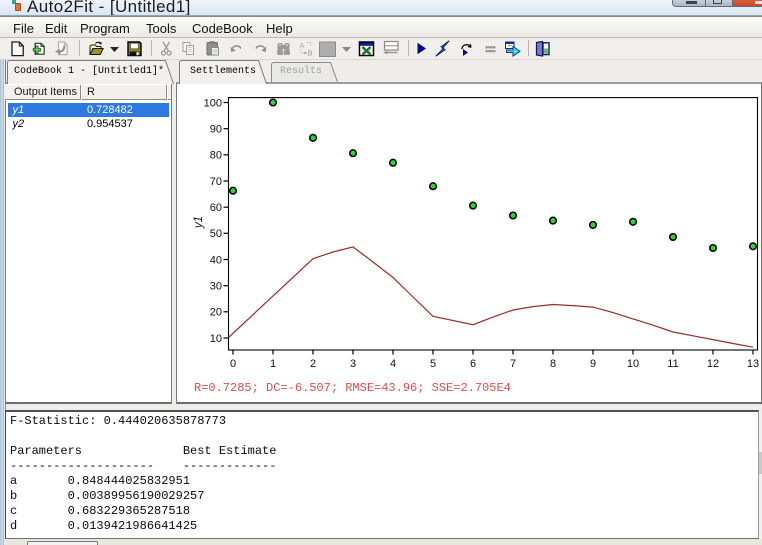 The image size is (762, 545). Describe the element at coordinates (216, 208) in the screenshot. I see `svg-text: 60` at that location.